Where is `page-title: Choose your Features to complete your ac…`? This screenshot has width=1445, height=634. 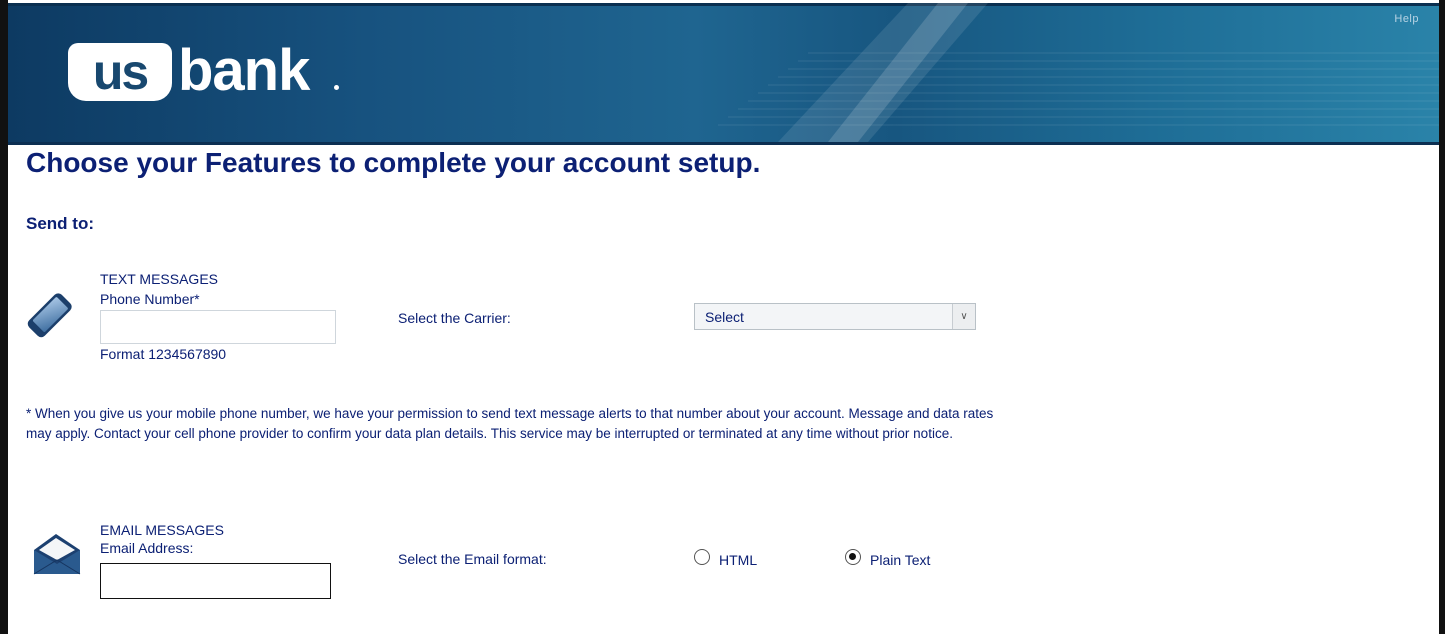 page-title: Choose your Features to complete your ac… is located at coordinates (393, 162).